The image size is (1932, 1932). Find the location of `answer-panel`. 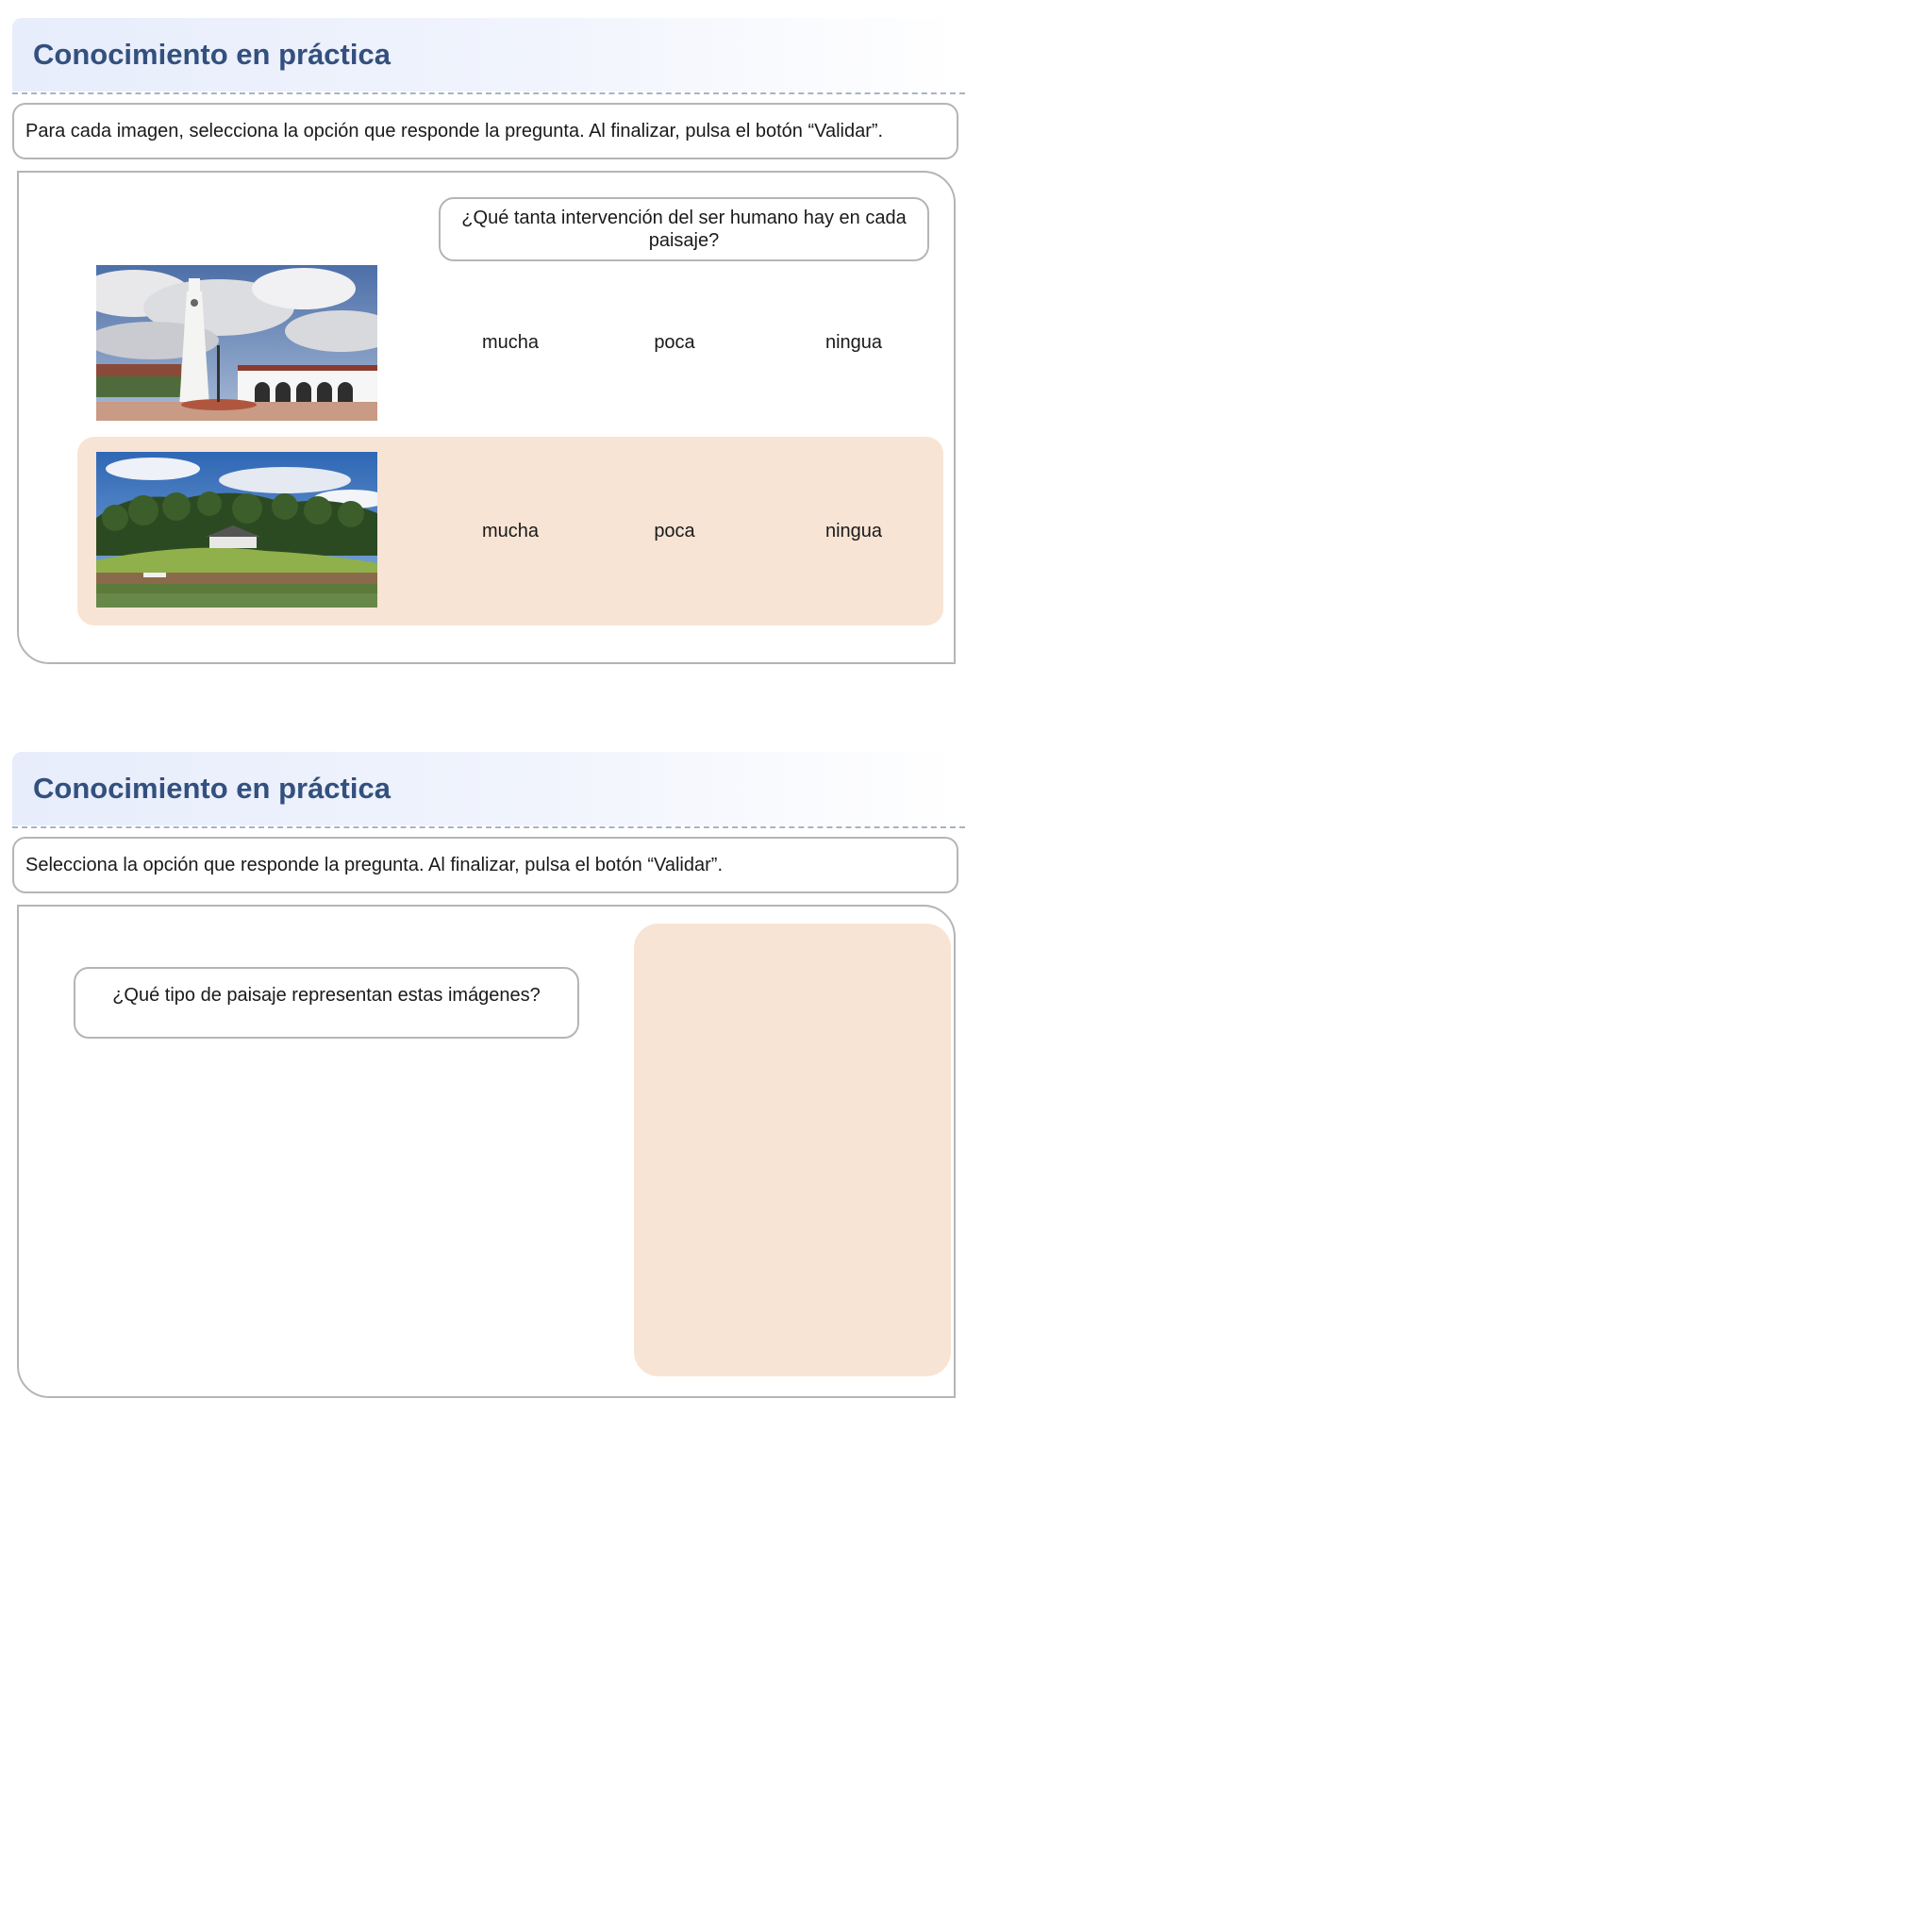

answer-panel is located at coordinates (792, 1150).